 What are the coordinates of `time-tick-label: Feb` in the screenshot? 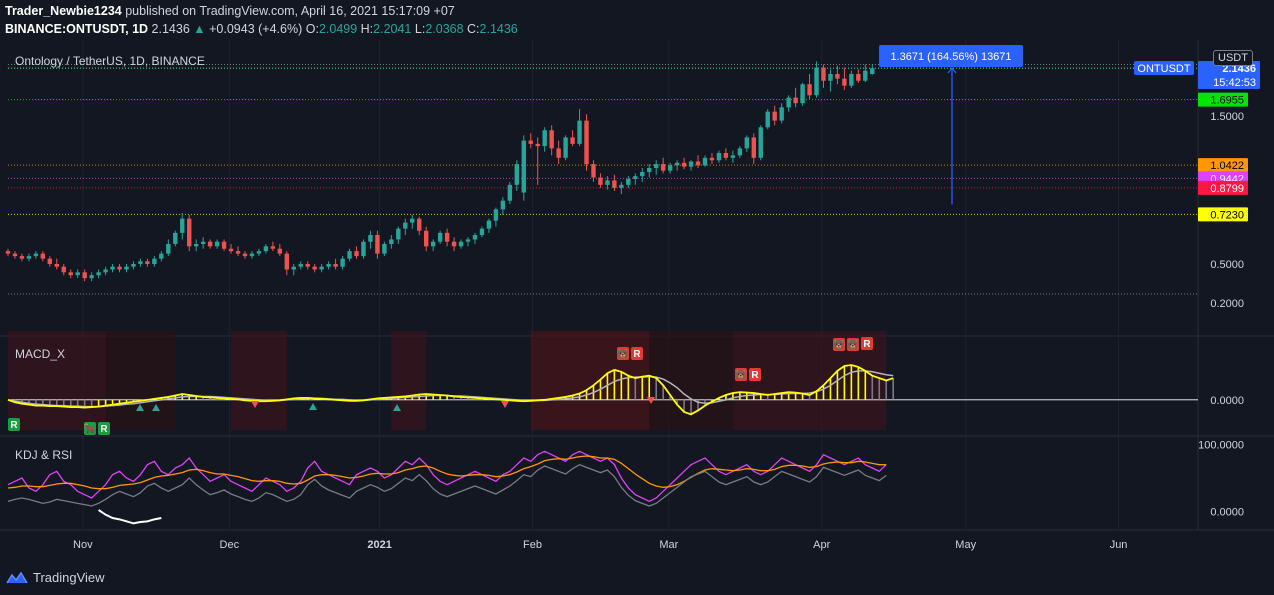 It's located at (532, 545).